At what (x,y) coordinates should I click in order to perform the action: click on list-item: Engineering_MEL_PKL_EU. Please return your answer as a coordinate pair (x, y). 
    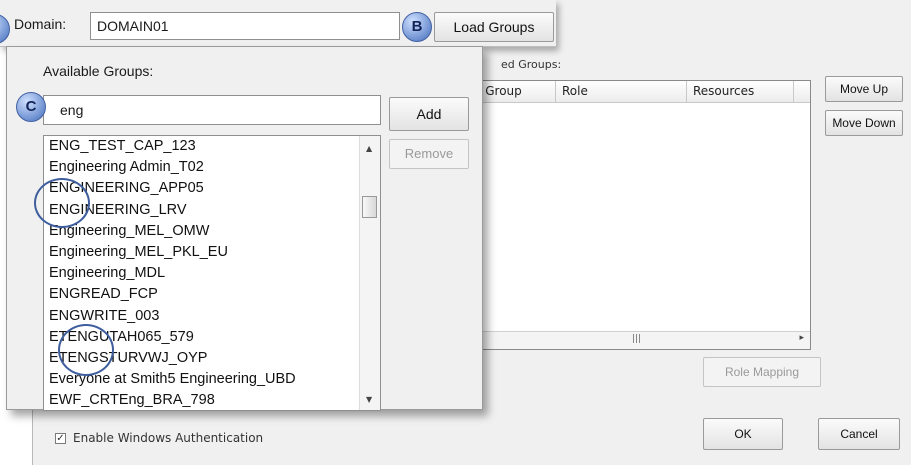
    Looking at the image, I should click on (212, 252).